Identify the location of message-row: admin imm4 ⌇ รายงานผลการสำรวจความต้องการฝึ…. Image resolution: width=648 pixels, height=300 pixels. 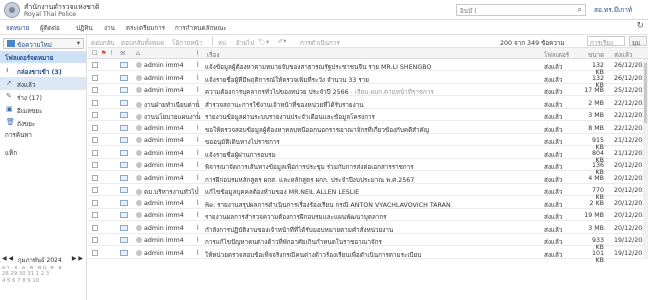
(368, 215).